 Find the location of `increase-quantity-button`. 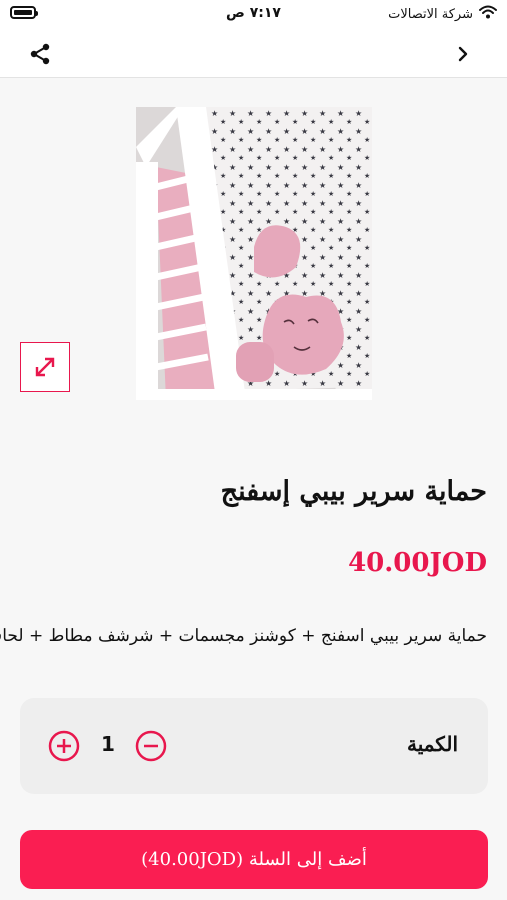

increase-quantity-button is located at coordinates (64, 746).